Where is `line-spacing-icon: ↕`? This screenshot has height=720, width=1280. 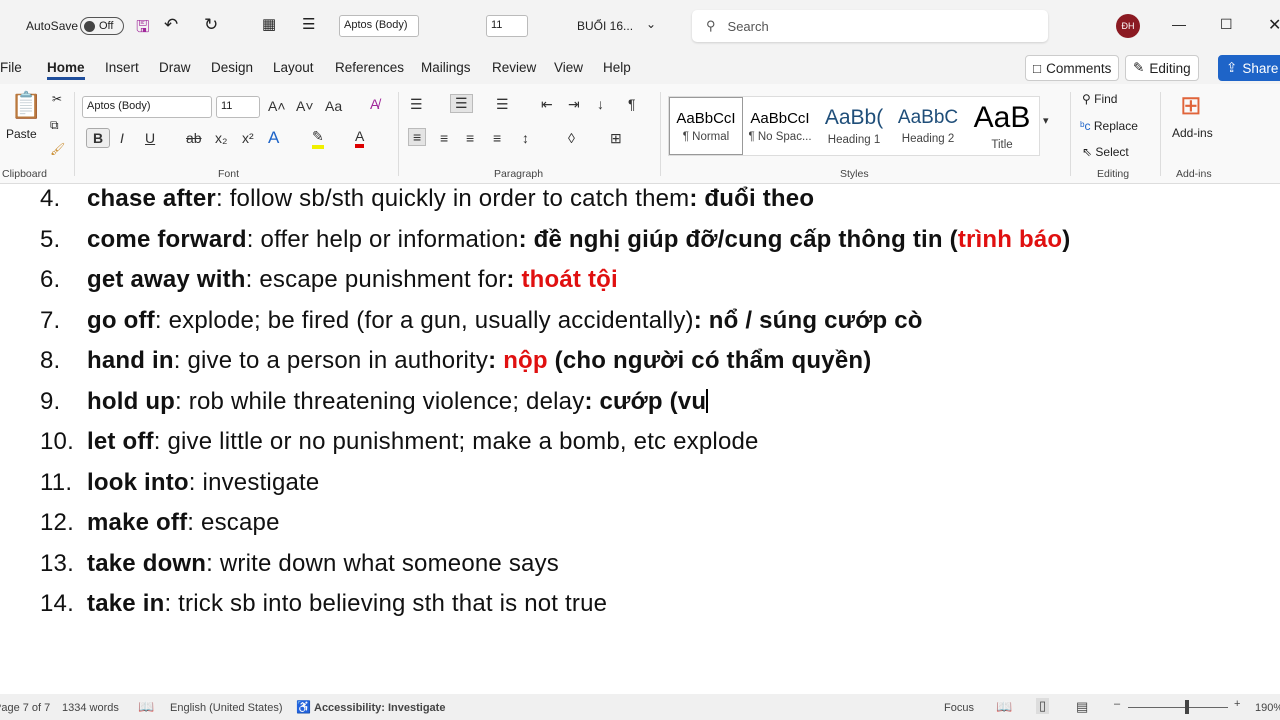
line-spacing-icon: ↕ is located at coordinates (525, 138).